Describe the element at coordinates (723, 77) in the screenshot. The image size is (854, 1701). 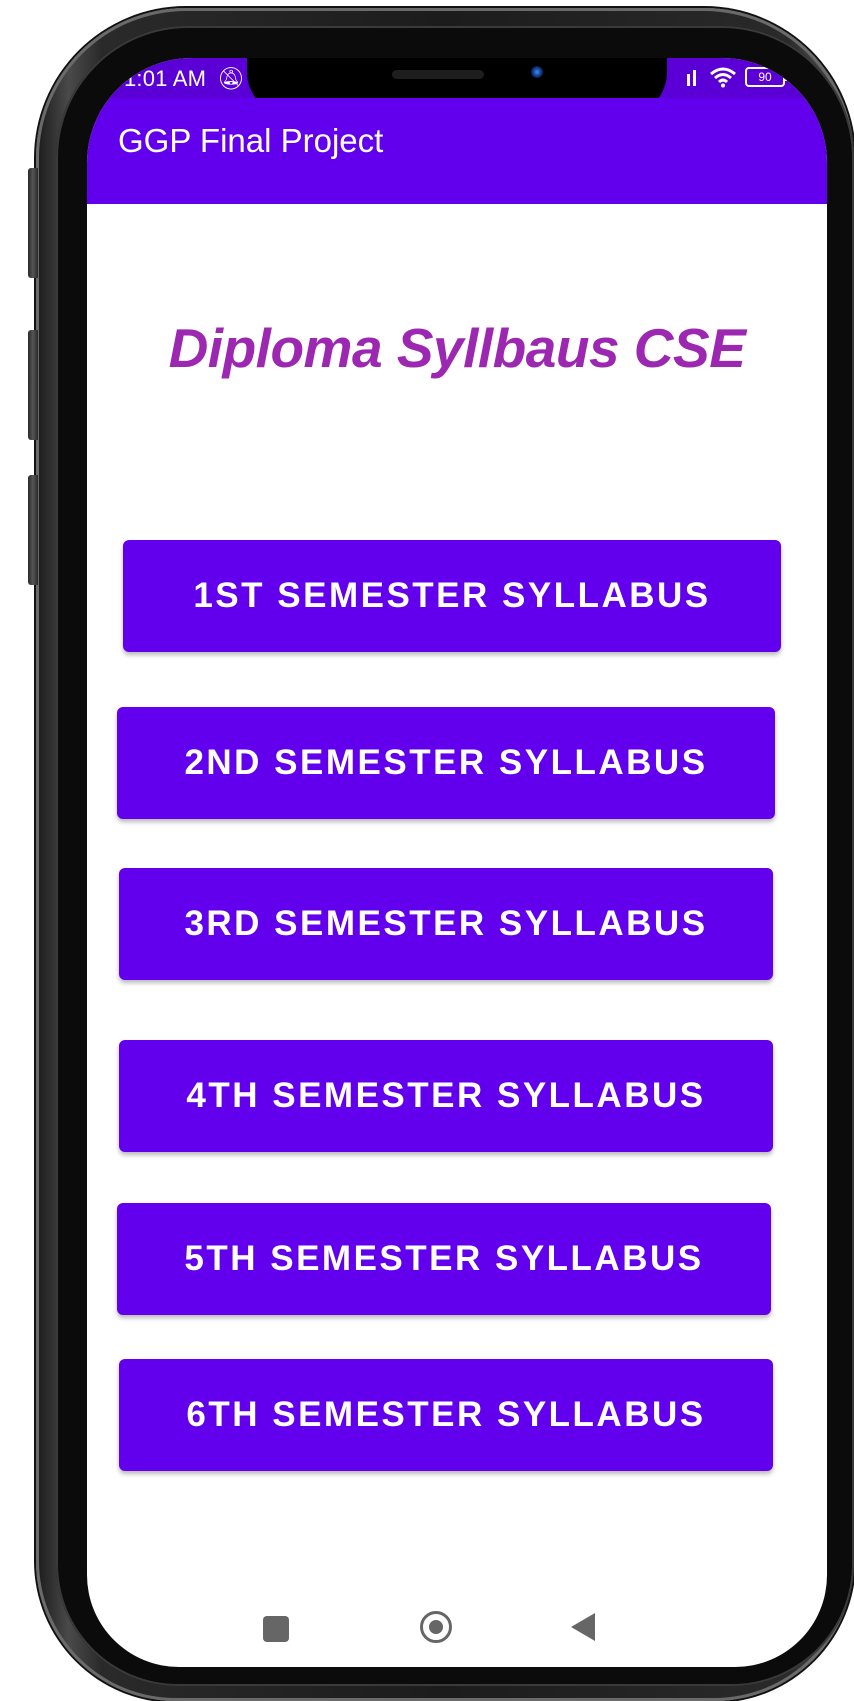
I see `wifi-icon` at that location.